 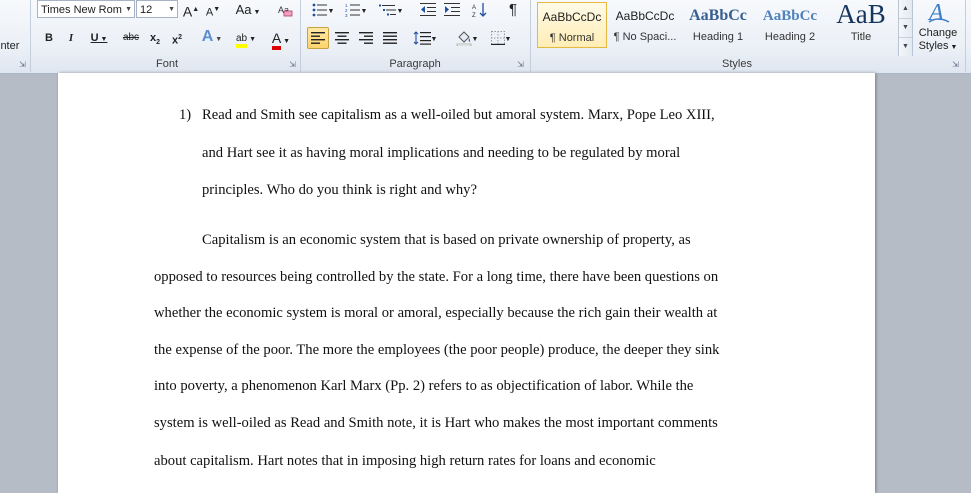 What do you see at coordinates (718, 15) in the screenshot?
I see `style-sample: AaBbCc` at bounding box center [718, 15].